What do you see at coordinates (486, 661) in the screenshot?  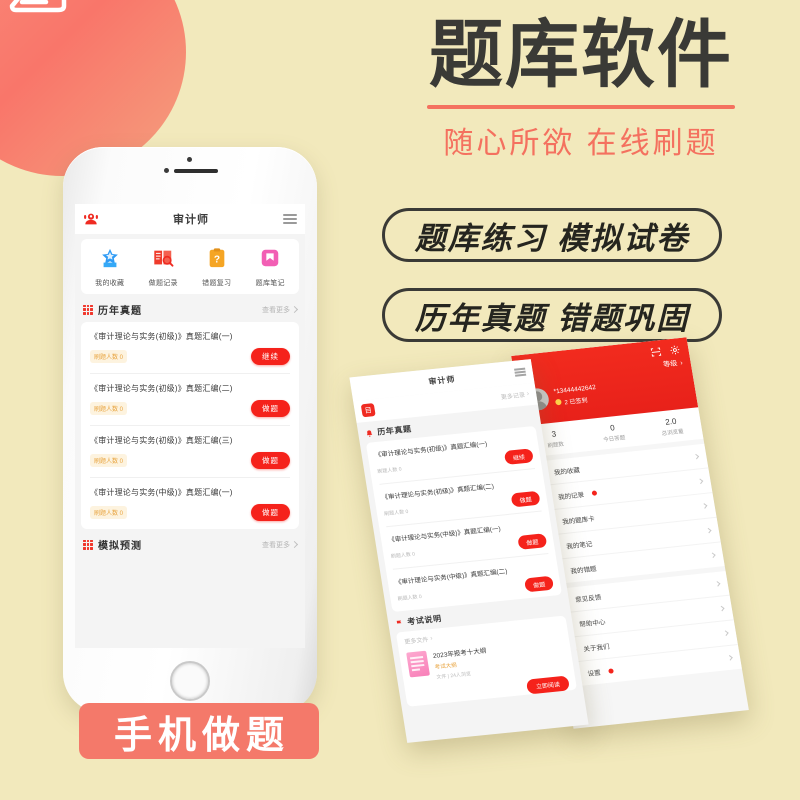 I see `screenshot-doc-card: 更多文件 › 2023年报考十大纲 考试大纲 文件 | 24人浏览 立即阅读` at bounding box center [486, 661].